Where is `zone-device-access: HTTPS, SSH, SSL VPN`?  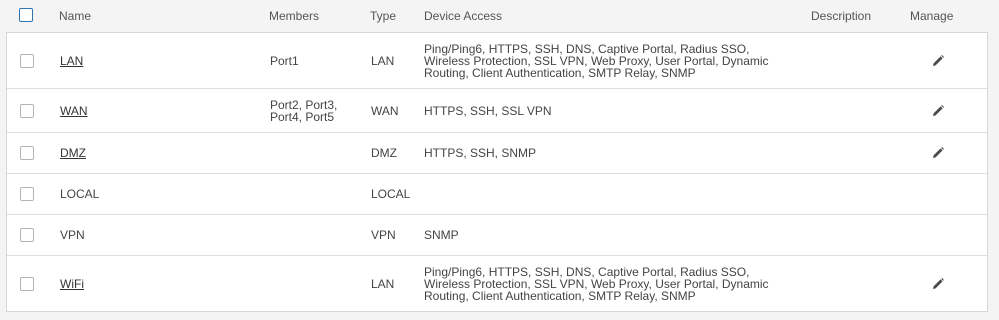 zone-device-access: HTTPS, SSH, SSL VPN is located at coordinates (488, 110).